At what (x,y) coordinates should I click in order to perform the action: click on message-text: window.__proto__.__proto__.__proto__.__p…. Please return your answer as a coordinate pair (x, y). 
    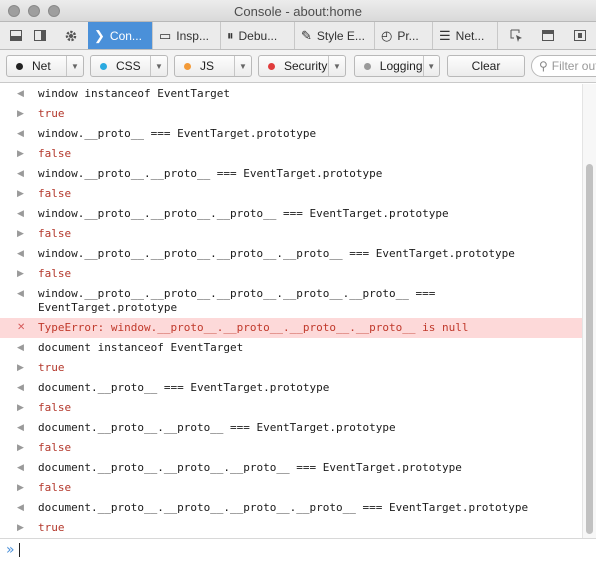
    Looking at the image, I should click on (237, 300).